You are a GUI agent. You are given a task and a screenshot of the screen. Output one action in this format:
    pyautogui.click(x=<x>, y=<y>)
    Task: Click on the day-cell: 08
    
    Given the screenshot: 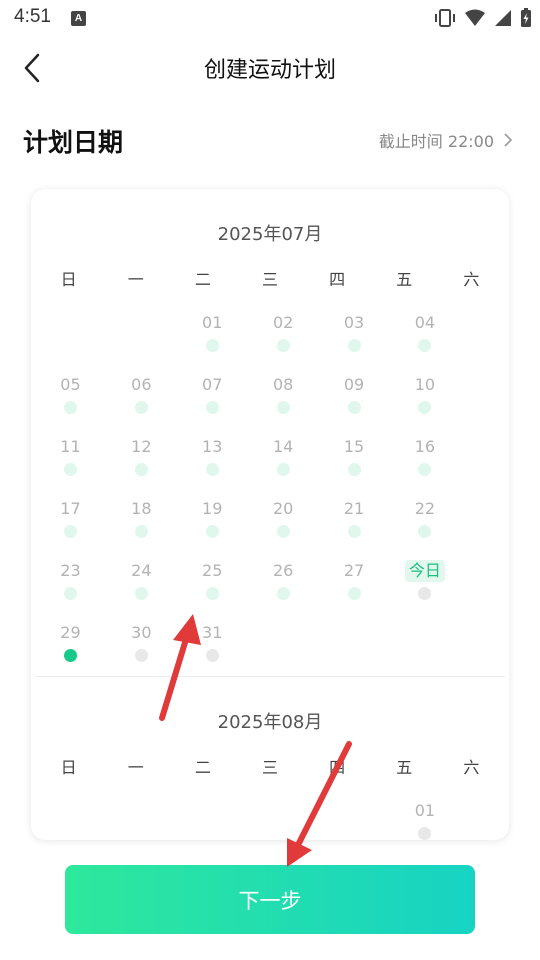 What is the action you would take?
    pyautogui.click(x=283, y=393)
    